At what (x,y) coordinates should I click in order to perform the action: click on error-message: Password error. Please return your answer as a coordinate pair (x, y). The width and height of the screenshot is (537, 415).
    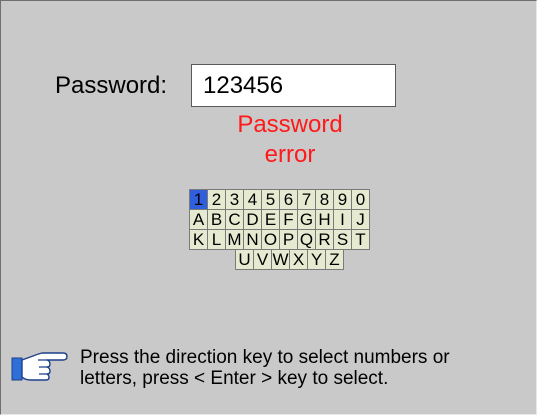
    Looking at the image, I should click on (290, 140).